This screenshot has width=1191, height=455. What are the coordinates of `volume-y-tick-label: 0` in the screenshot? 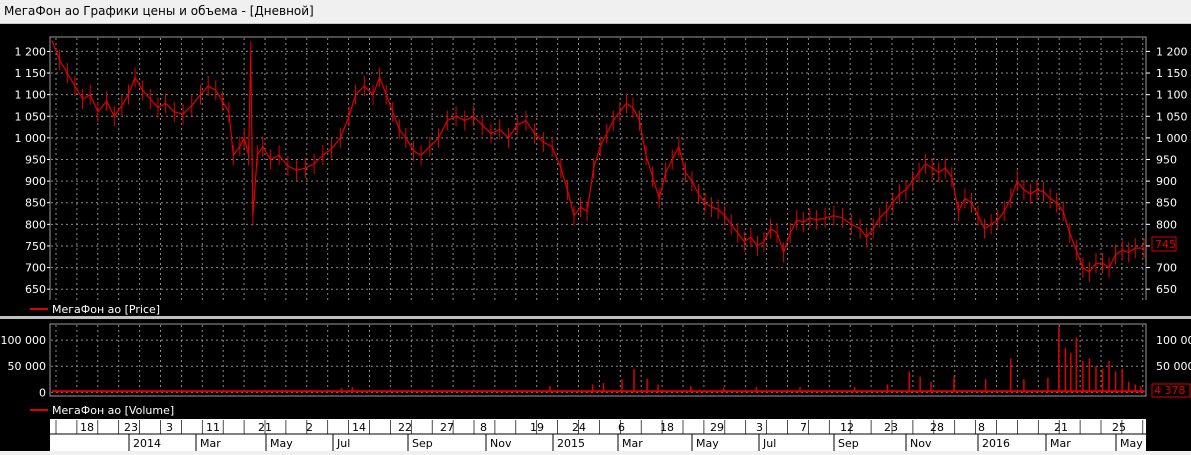 It's located at (42, 392).